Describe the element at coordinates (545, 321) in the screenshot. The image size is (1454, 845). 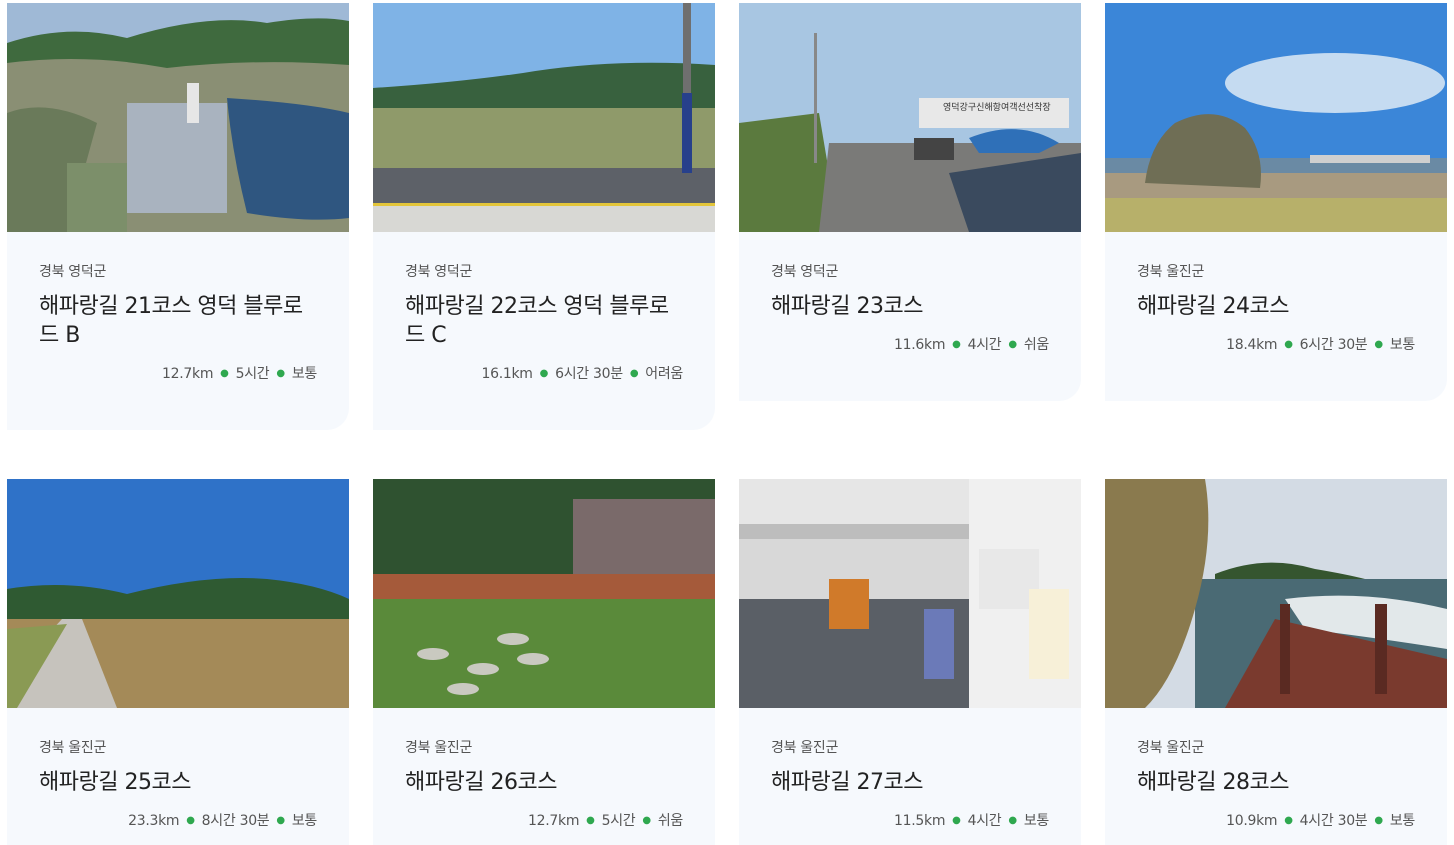
I see `course-title: 해파랑길 22코스 영덕 블루로드 C` at that location.